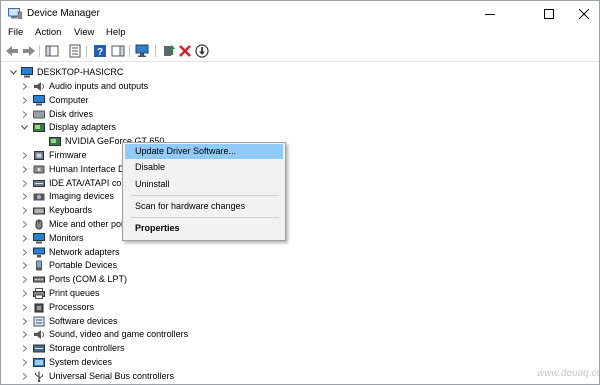 The image size is (600, 385). Describe the element at coordinates (39, 321) in the screenshot. I see `software-device-icon` at that location.